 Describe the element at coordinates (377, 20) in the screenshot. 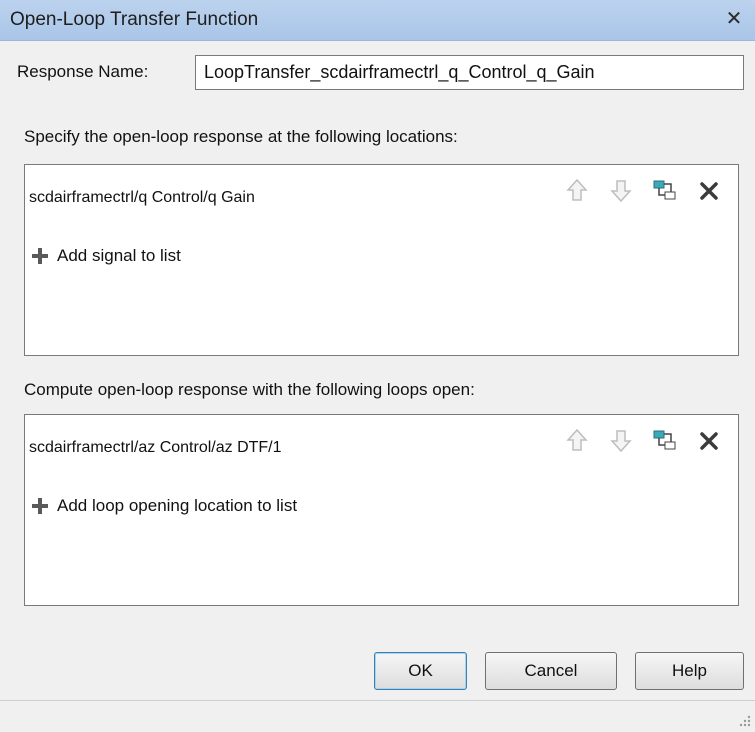

I see `title-bar: Open-Loop Transfer Function ✕` at that location.